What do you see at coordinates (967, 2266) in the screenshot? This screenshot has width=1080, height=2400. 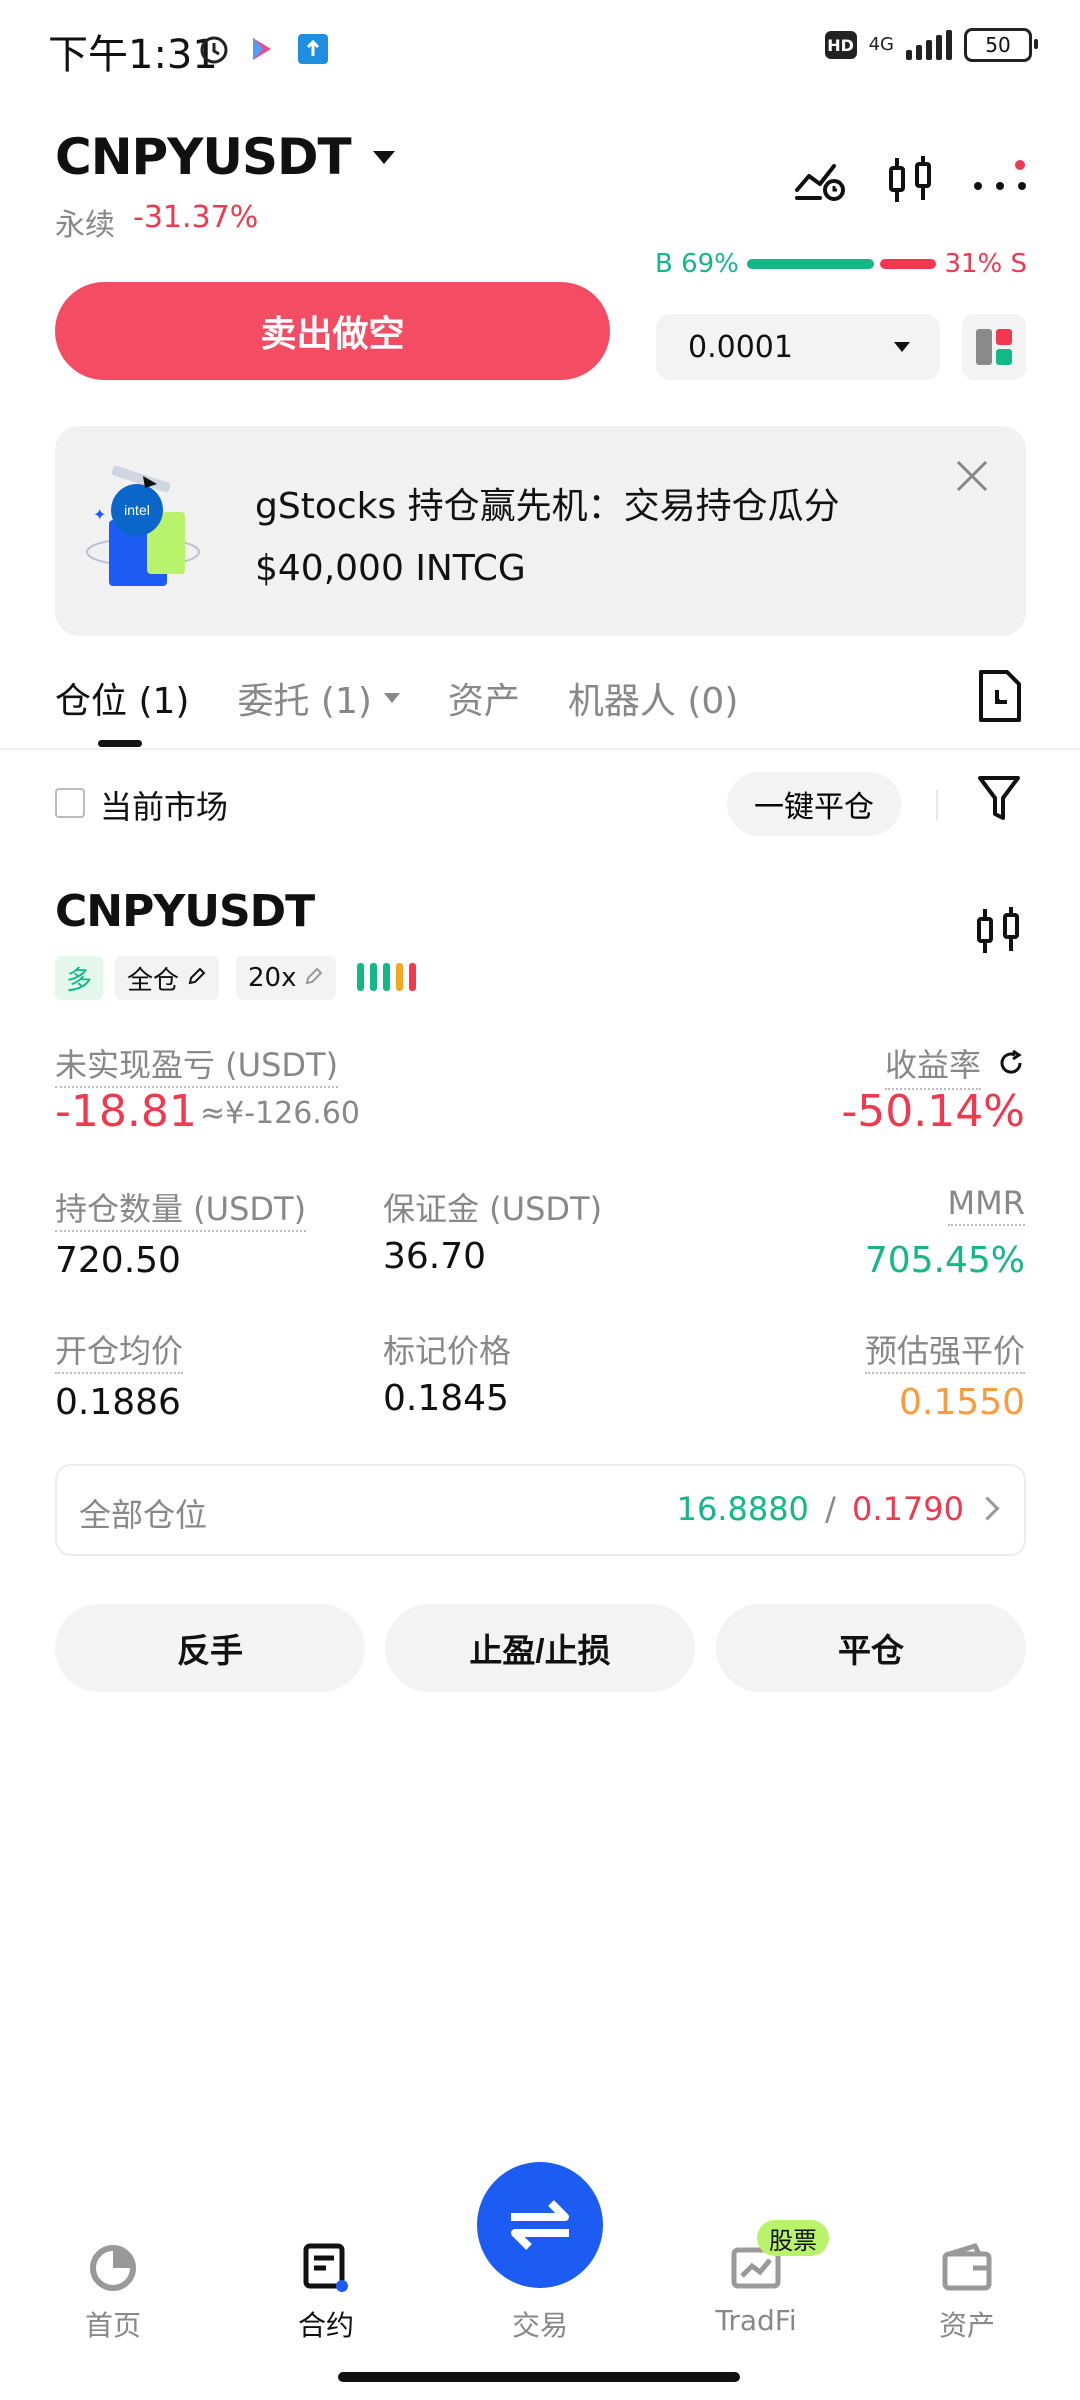 I see `wallet-icon` at bounding box center [967, 2266].